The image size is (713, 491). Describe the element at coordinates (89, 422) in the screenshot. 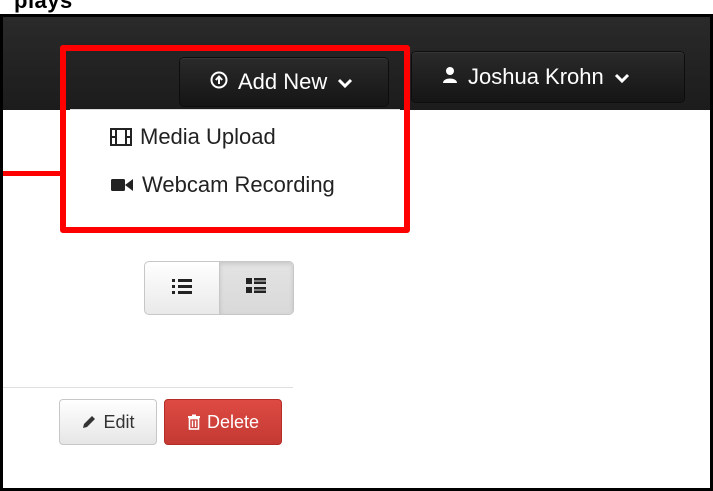

I see `pencil-icon` at that location.